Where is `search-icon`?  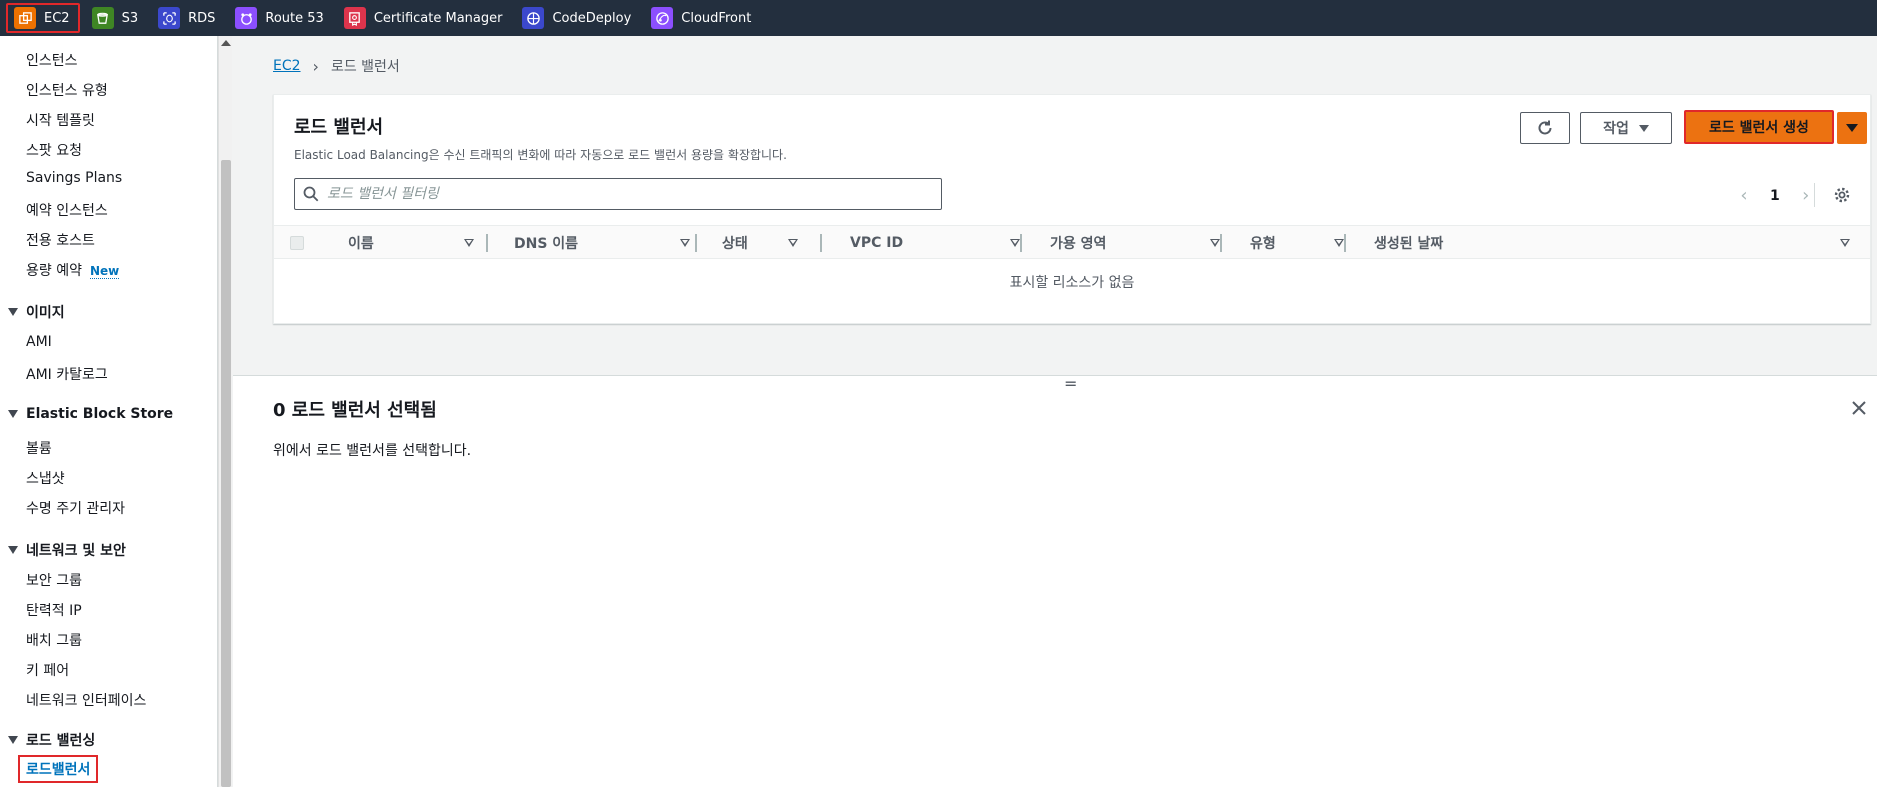 search-icon is located at coordinates (311, 194).